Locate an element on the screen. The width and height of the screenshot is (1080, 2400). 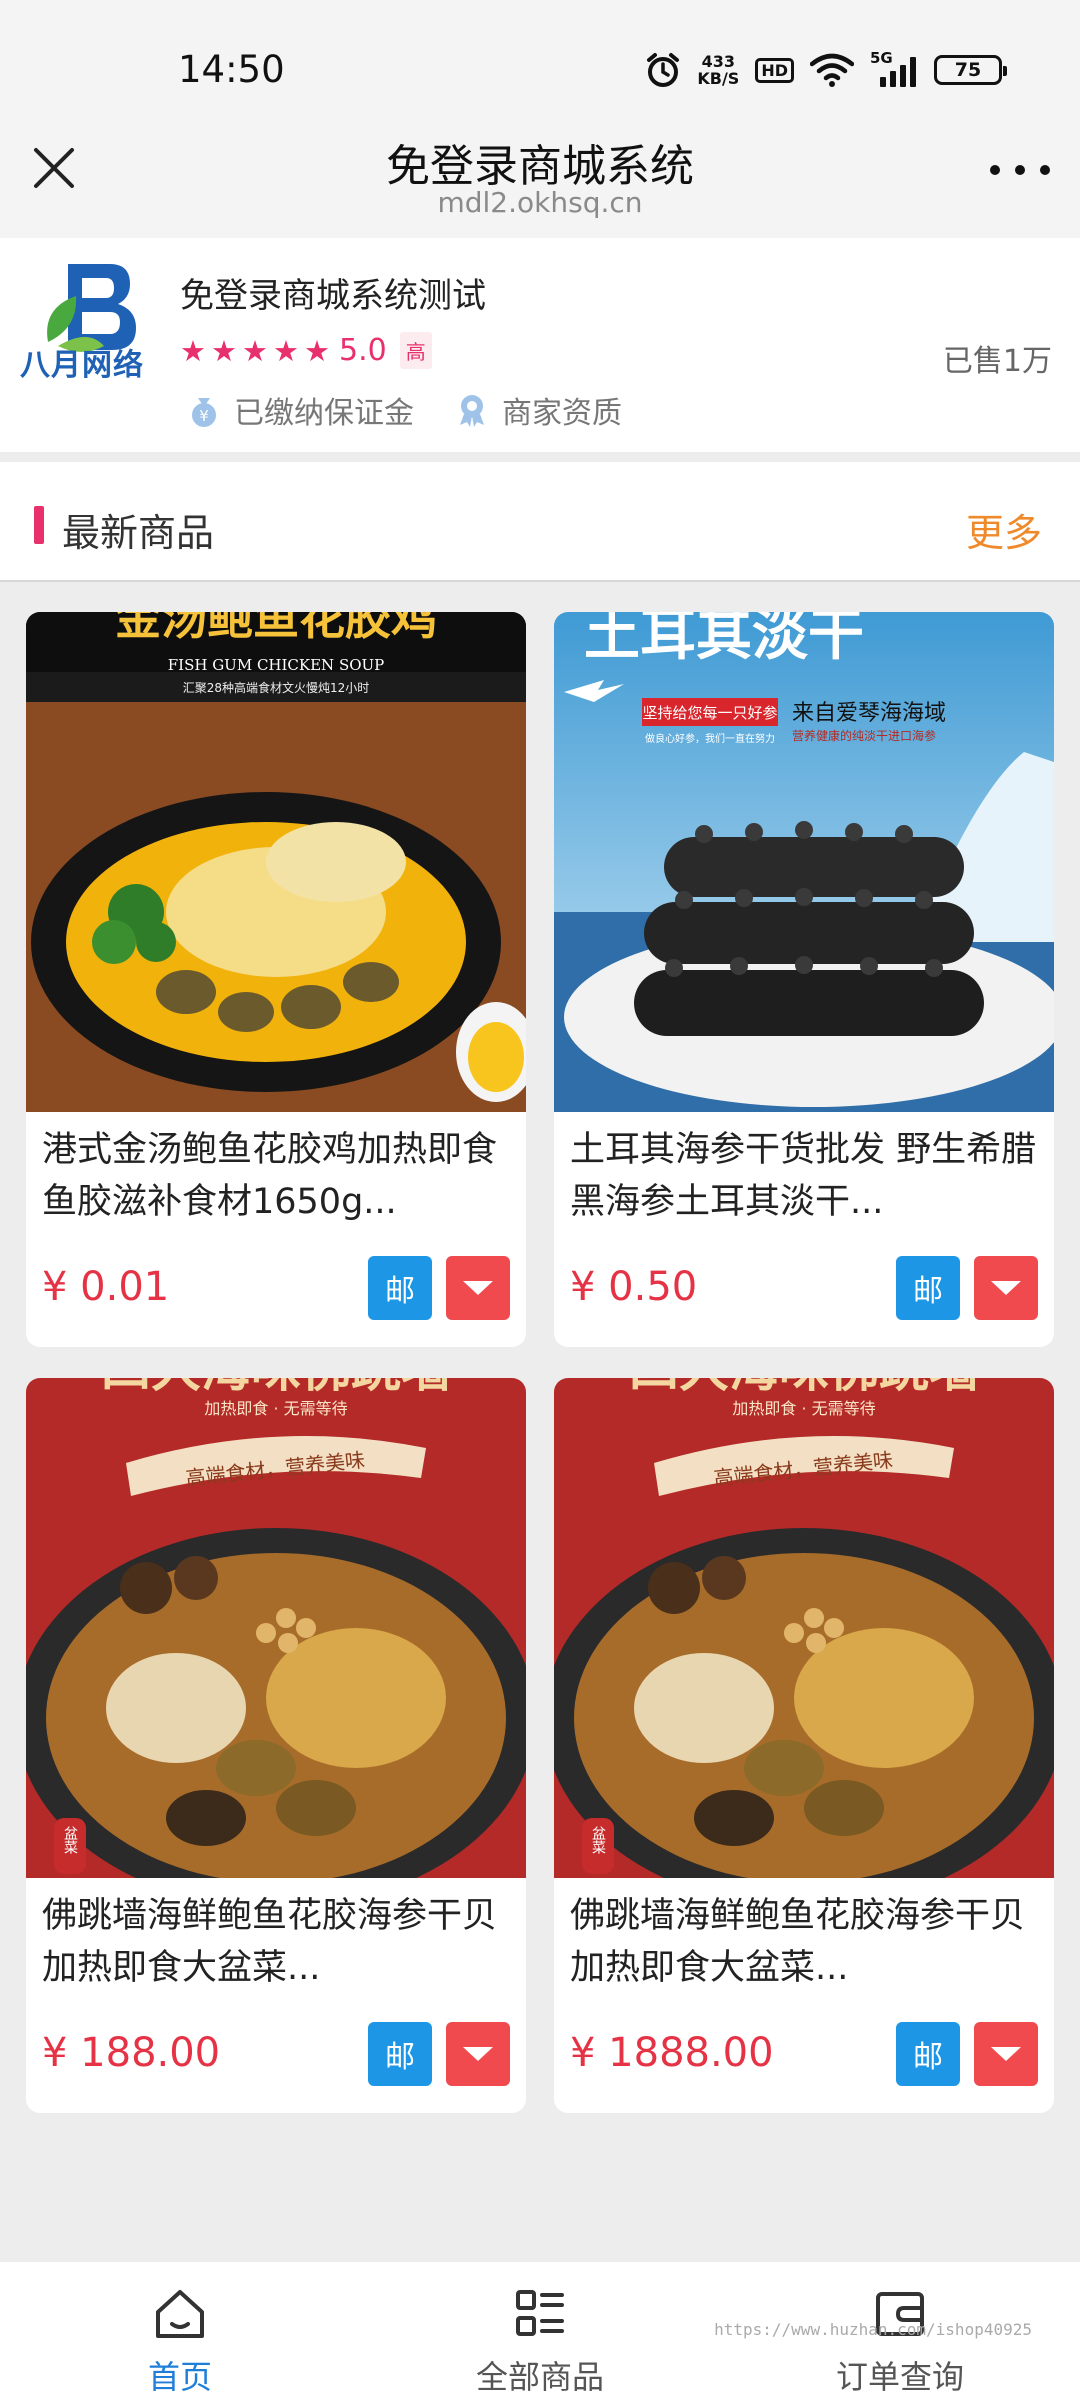
close-icon is located at coordinates (54, 168).